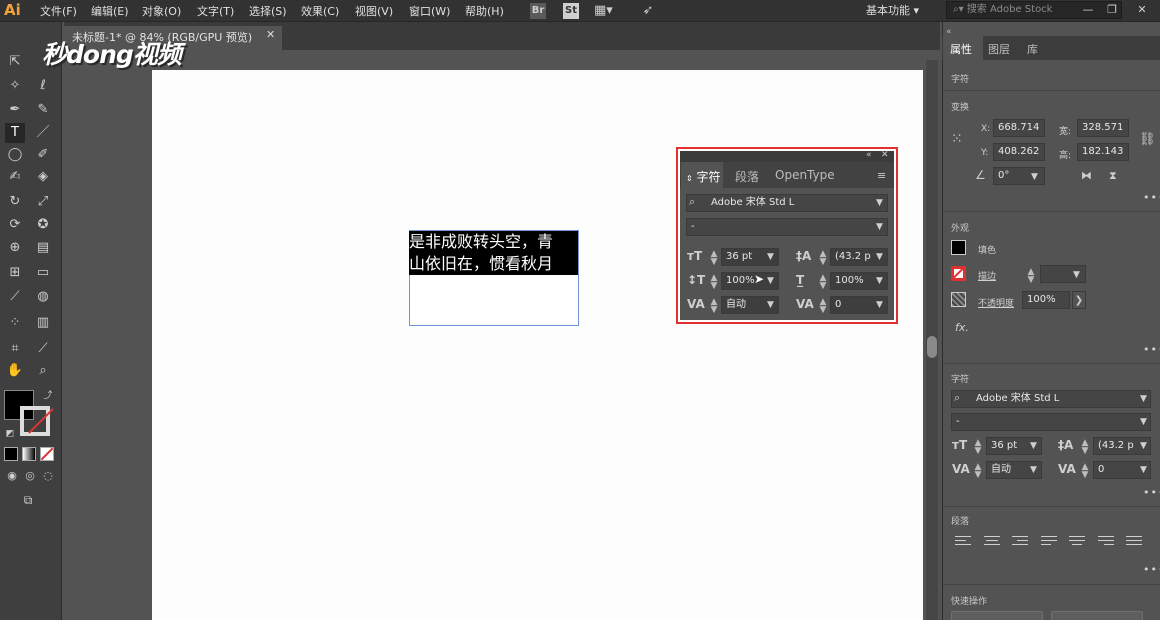 The height and width of the screenshot is (620, 1160). Describe the element at coordinates (963, 543) in the screenshot. I see `align-left-icon` at that location.